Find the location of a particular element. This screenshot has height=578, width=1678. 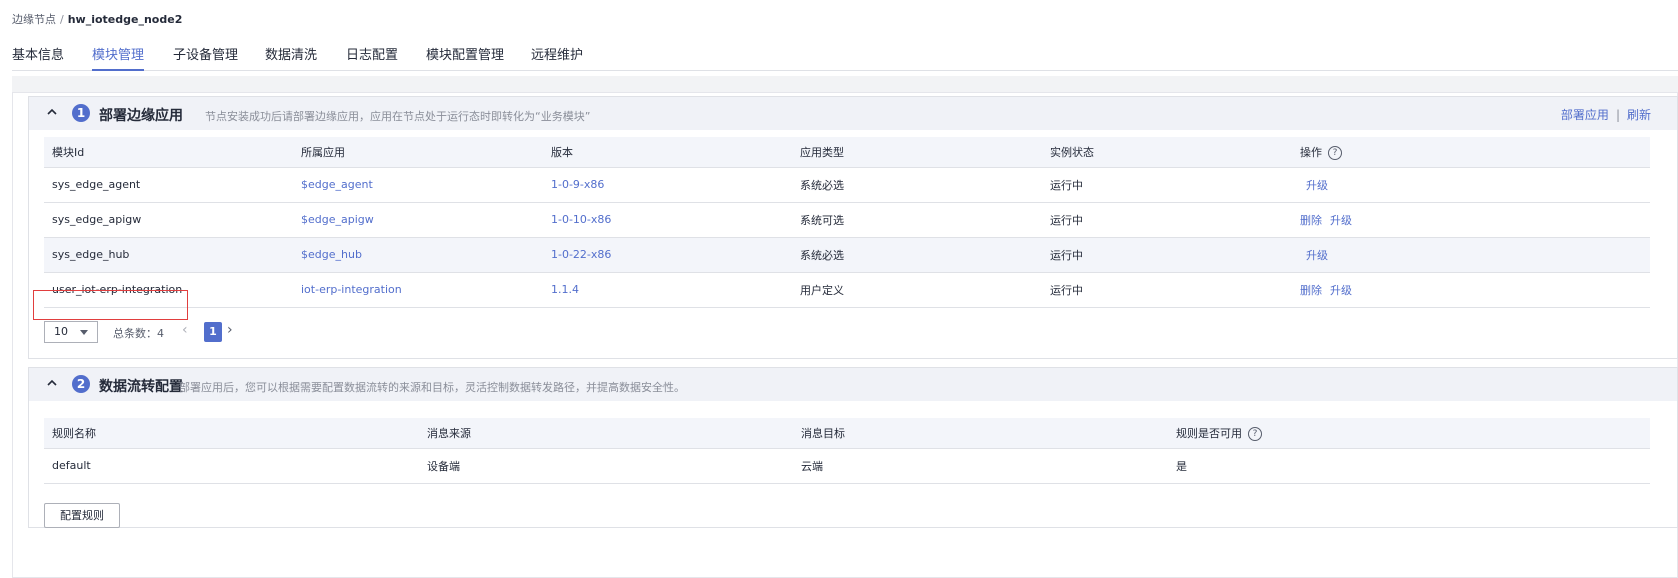

version-link: 1-0-9-x86 is located at coordinates (577, 184).